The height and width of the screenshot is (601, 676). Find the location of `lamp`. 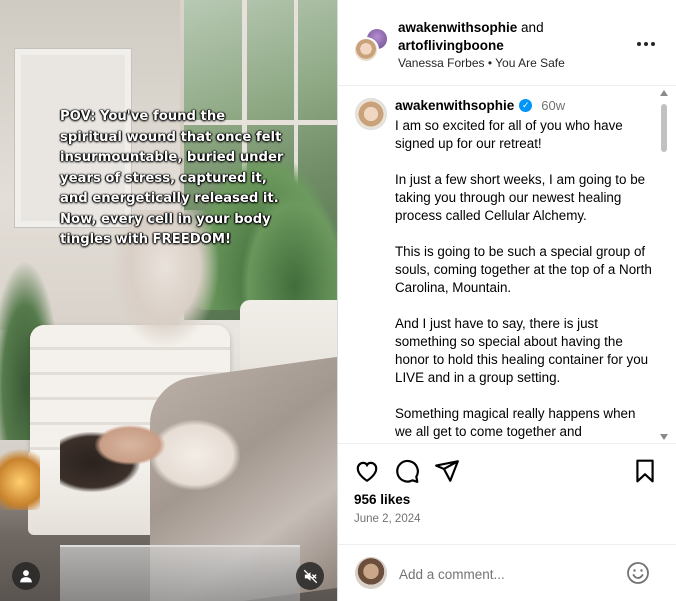

lamp is located at coordinates (20, 475).